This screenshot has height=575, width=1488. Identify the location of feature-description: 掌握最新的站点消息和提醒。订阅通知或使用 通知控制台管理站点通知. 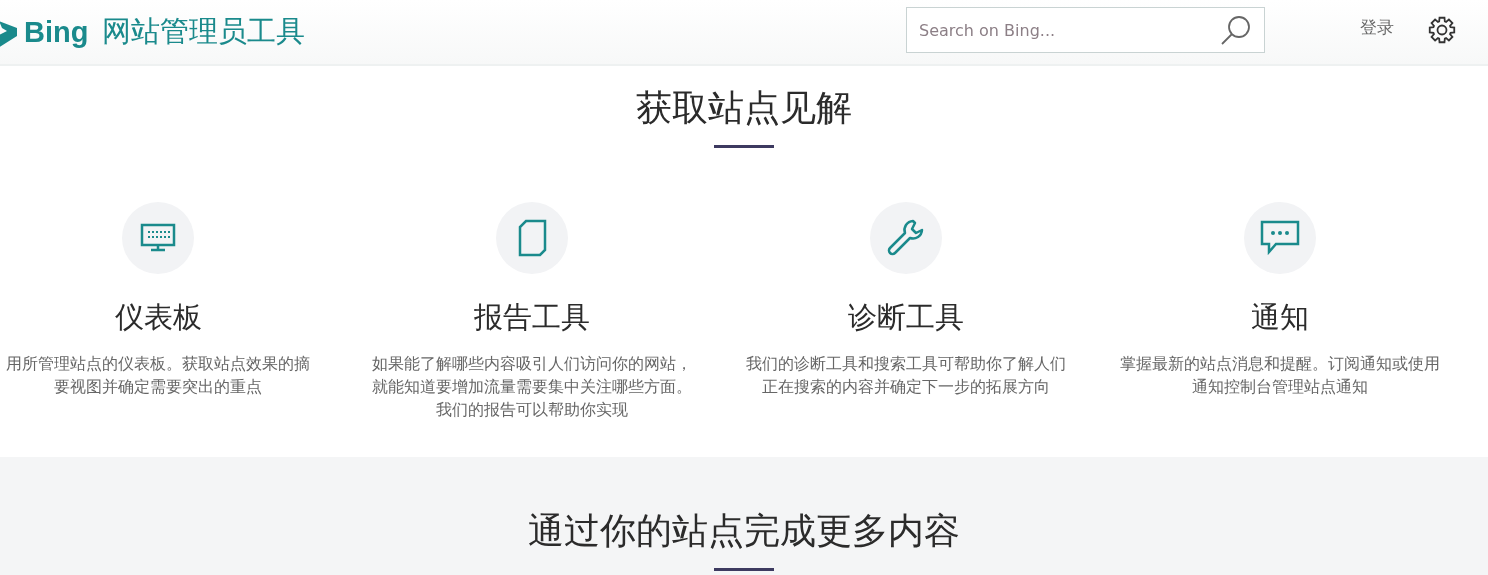
(1280, 375).